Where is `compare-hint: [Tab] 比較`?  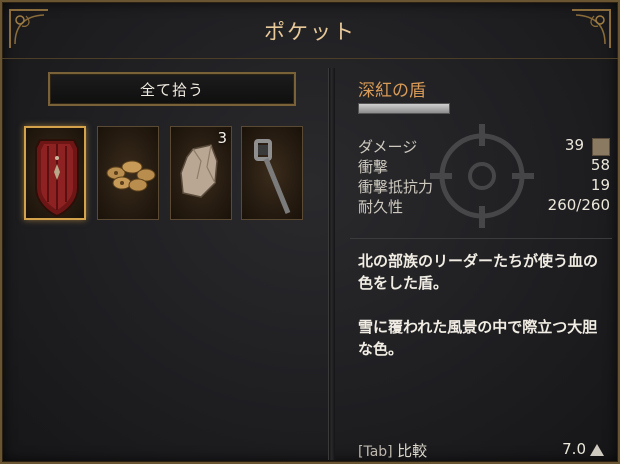
compare-hint: [Tab] 比較 is located at coordinates (392, 450).